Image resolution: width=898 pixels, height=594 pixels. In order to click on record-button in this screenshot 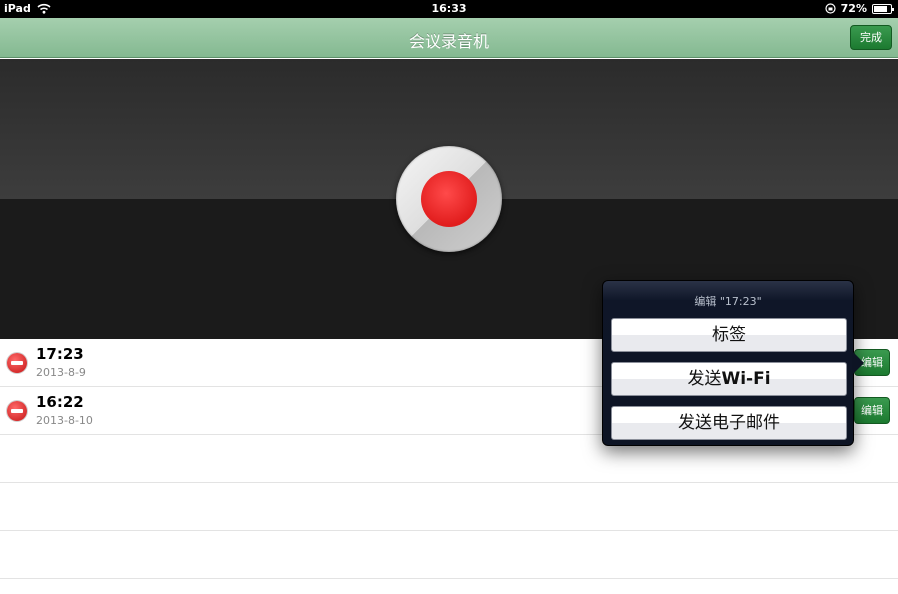, I will do `click(449, 199)`.